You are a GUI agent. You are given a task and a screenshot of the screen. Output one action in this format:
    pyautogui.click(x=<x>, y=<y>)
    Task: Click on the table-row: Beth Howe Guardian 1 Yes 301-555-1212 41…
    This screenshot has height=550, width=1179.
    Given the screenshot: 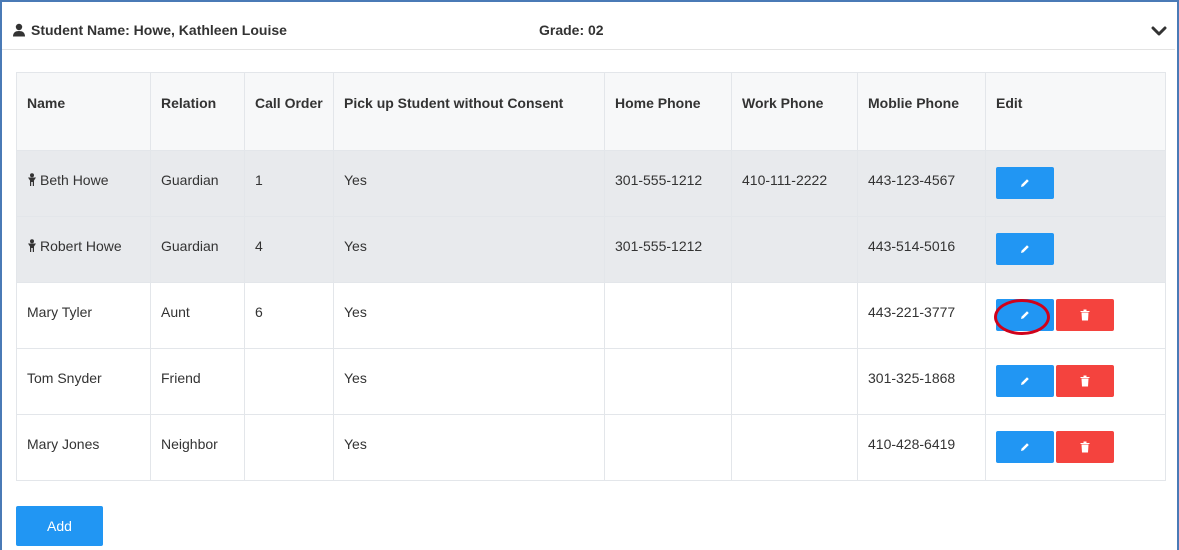 What is the action you would take?
    pyautogui.click(x=591, y=183)
    